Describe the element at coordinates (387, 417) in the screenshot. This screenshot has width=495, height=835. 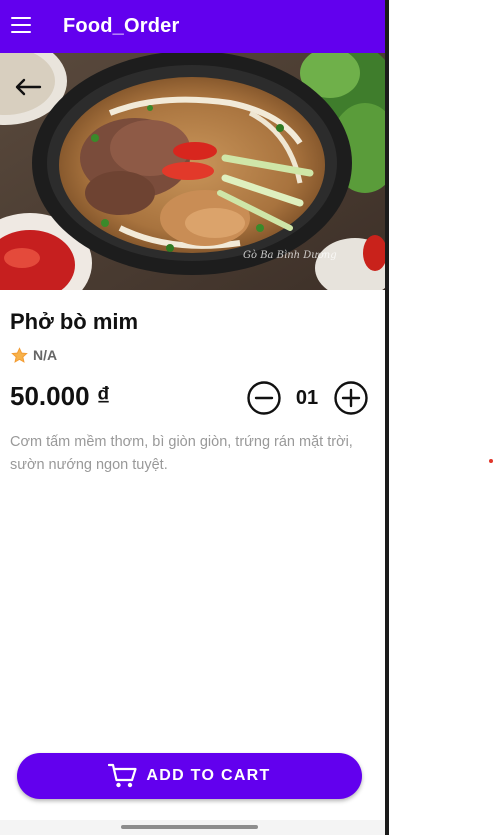
I see `device-frame-edge` at that location.